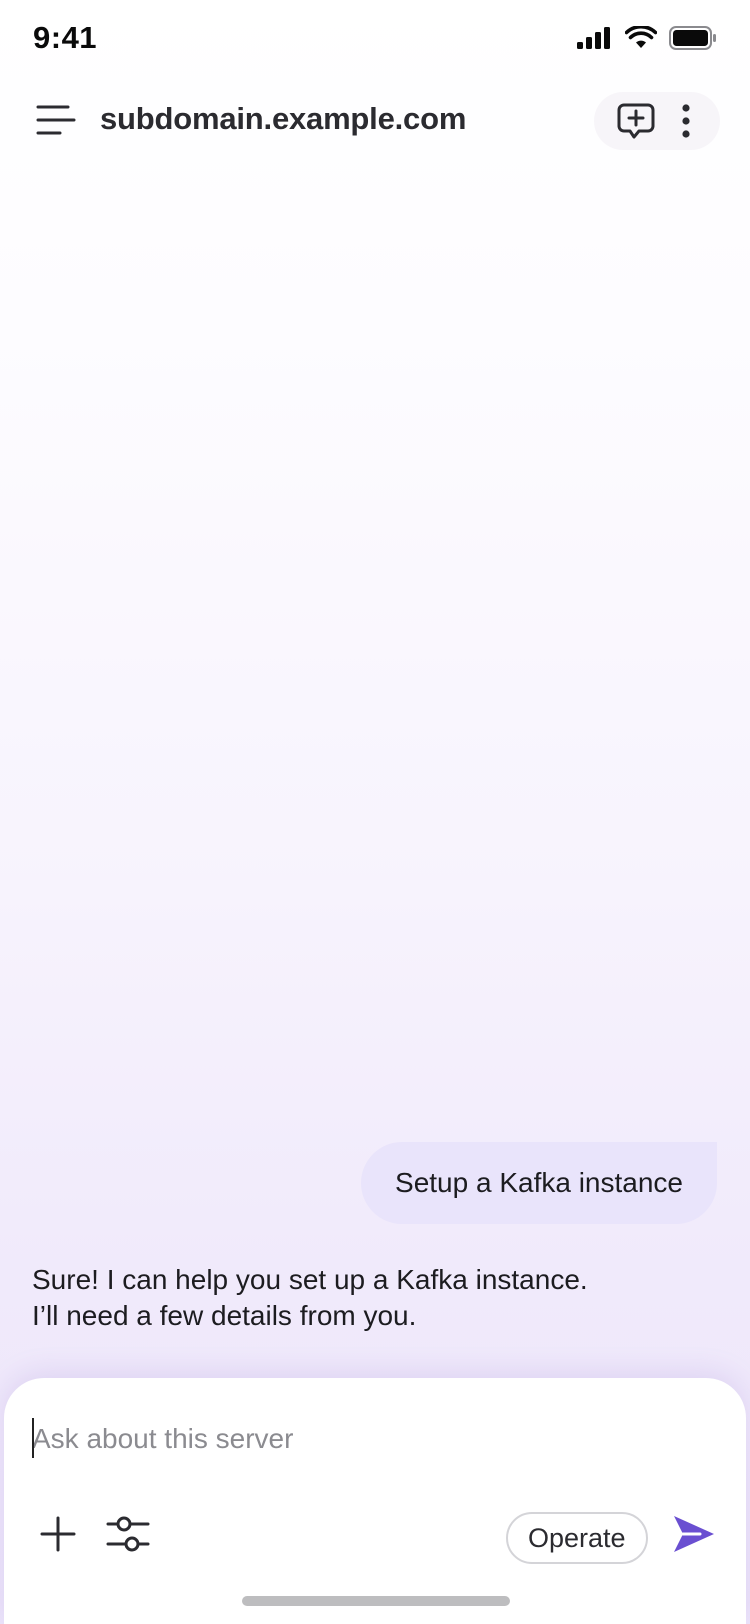 The width and height of the screenshot is (750, 1624). I want to click on user-message-text: Setup a Kafka instance, so click(539, 1182).